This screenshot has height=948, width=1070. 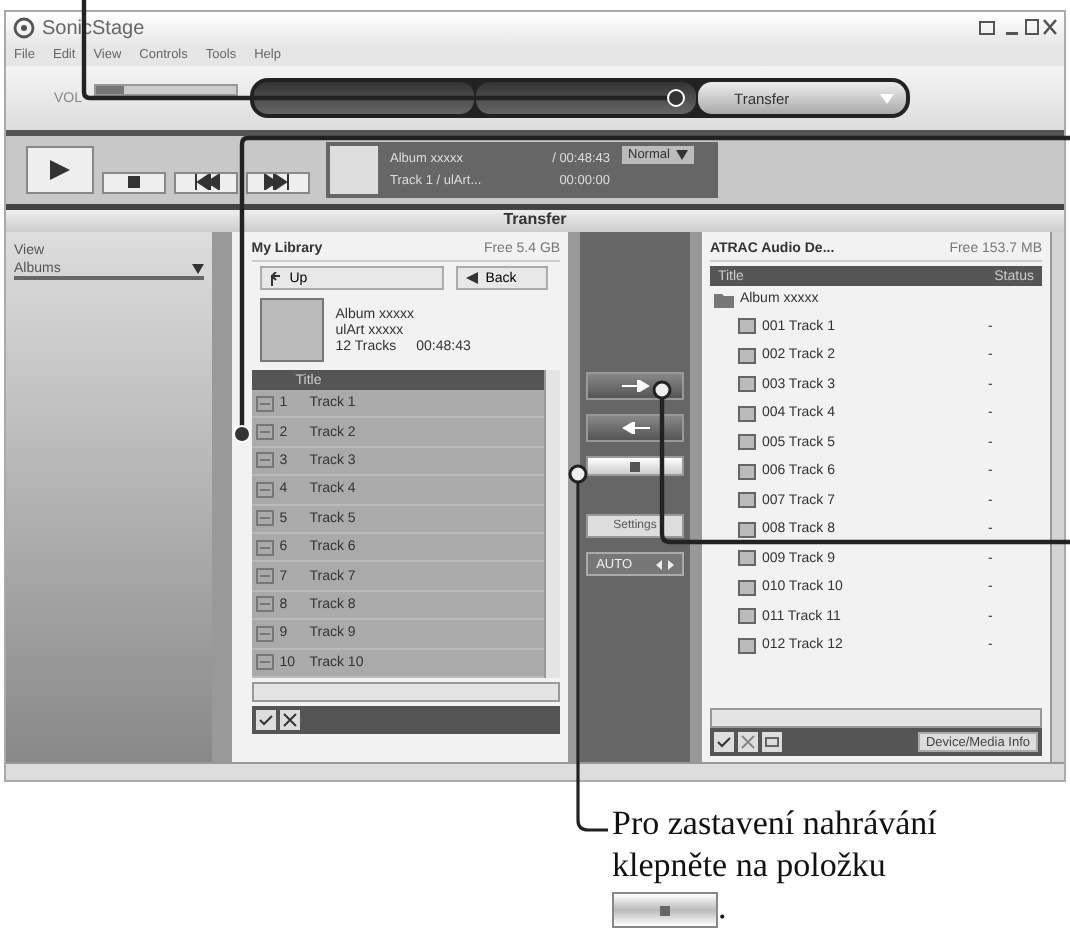 I want to click on stop-button, so click(x=134, y=182).